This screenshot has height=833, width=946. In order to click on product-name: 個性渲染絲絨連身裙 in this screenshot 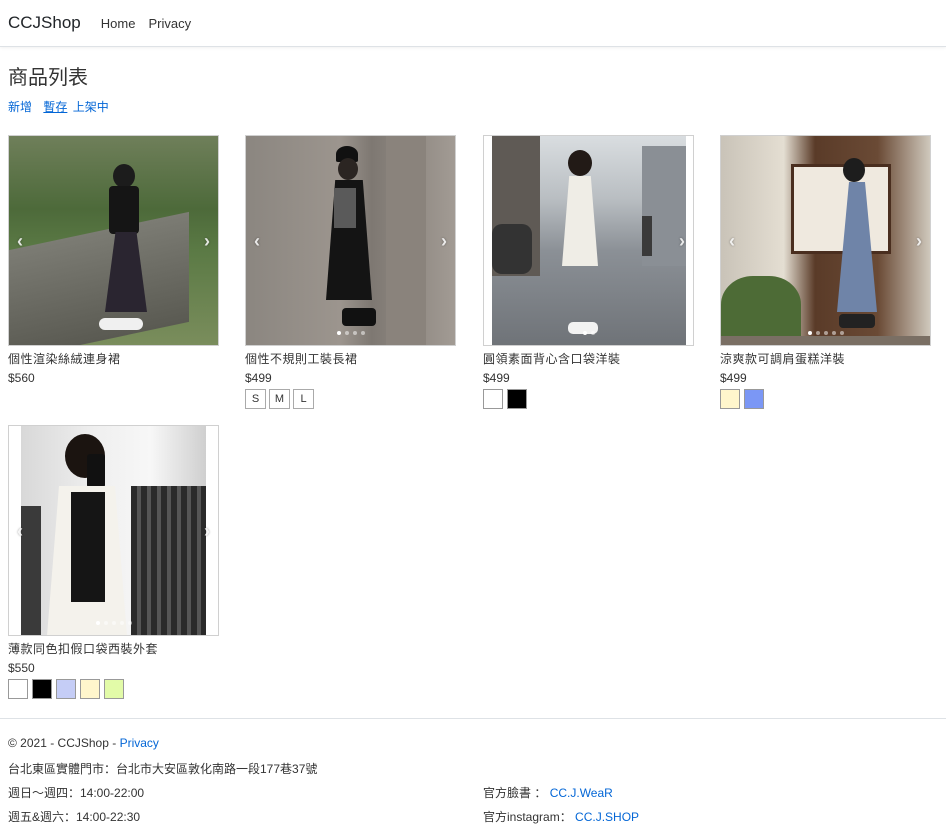, I will do `click(113, 358)`.